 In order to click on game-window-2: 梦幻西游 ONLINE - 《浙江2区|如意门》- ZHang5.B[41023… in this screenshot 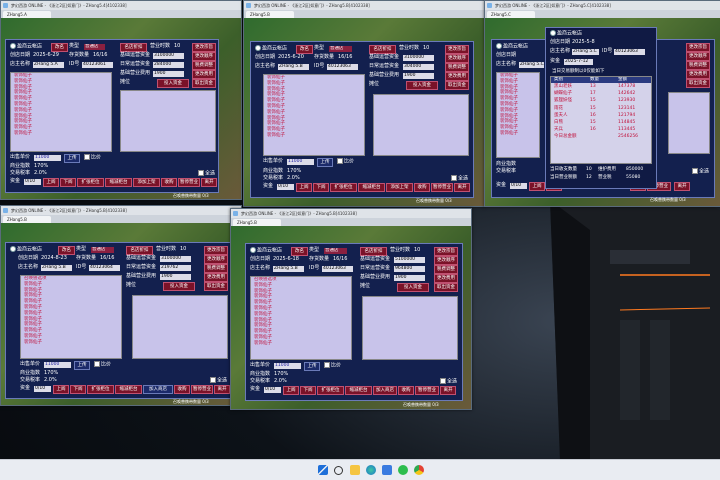, I will do `click(364, 103)`.